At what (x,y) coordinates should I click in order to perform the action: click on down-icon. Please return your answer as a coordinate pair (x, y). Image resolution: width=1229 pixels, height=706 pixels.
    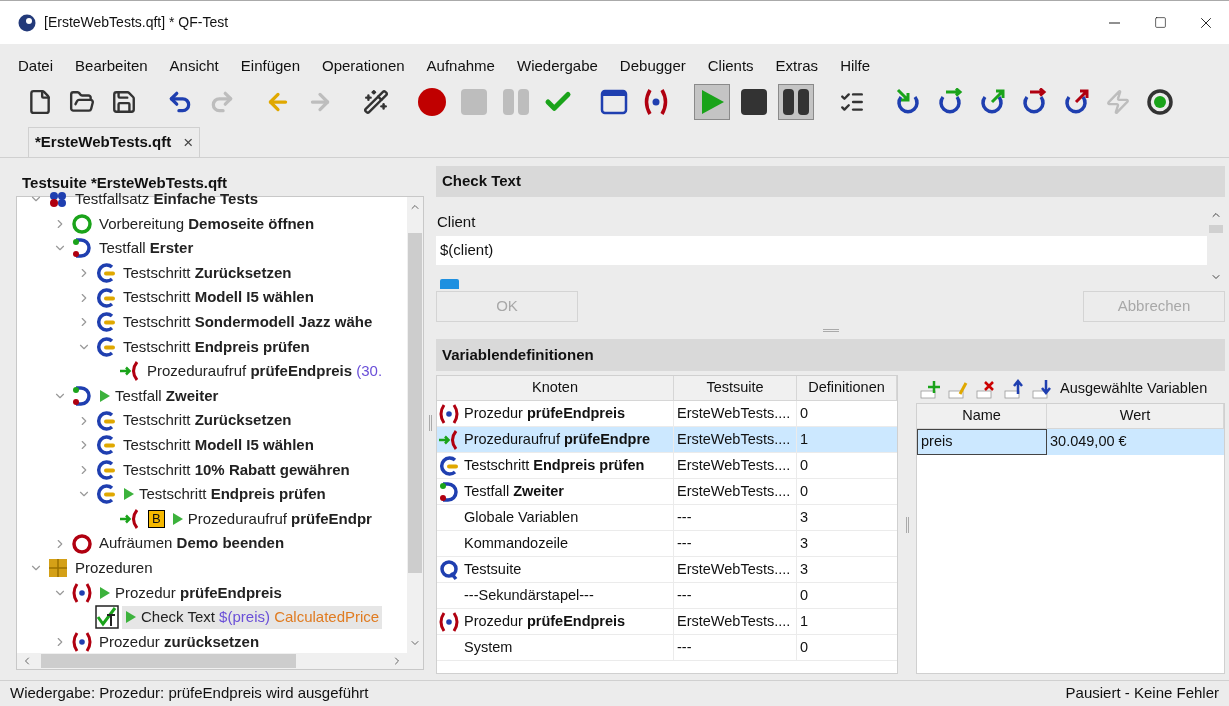
    Looking at the image, I should click on (1043, 389).